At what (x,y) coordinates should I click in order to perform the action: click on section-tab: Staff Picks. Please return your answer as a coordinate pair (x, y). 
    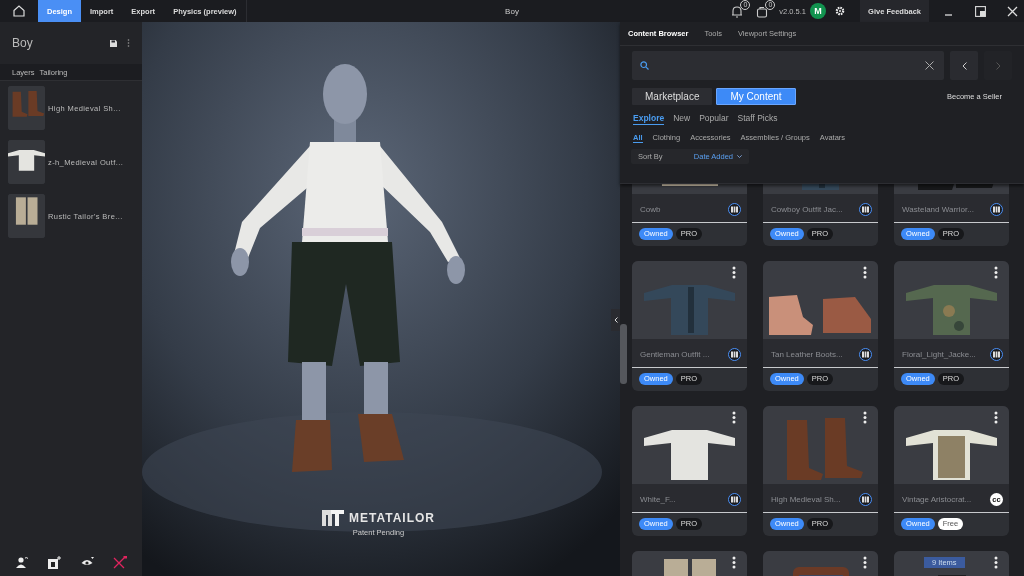
    Looking at the image, I should click on (757, 119).